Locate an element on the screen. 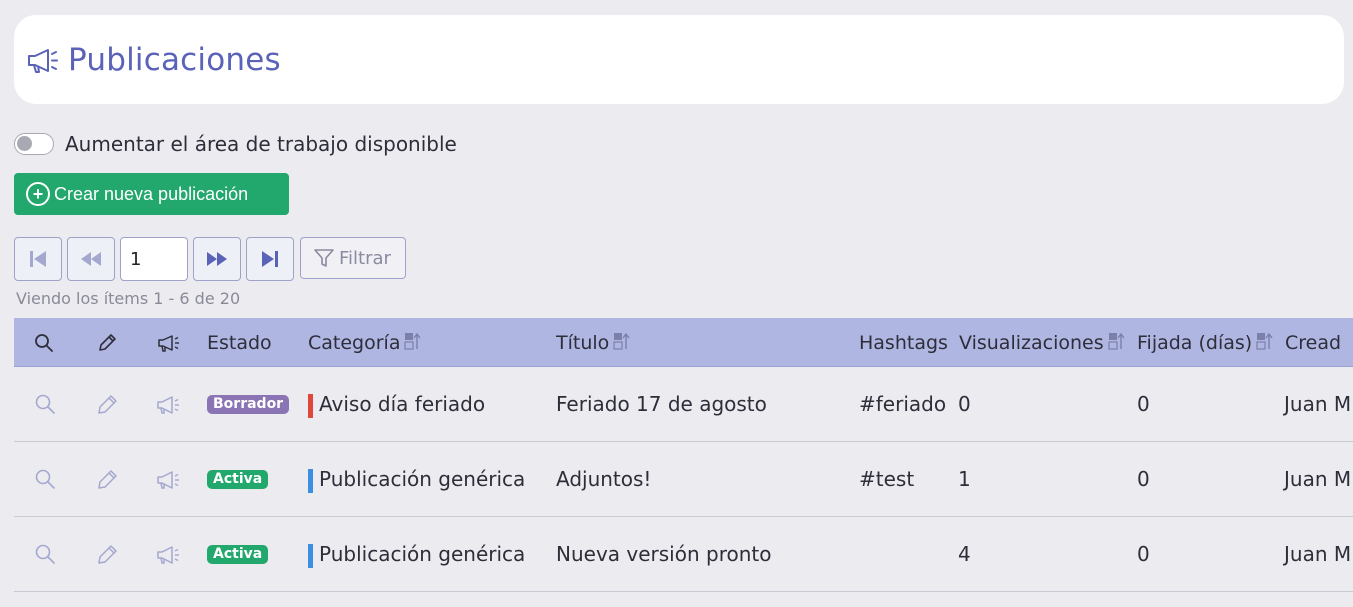 This screenshot has height=607, width=1353. fast-forward-icon is located at coordinates (217, 259).